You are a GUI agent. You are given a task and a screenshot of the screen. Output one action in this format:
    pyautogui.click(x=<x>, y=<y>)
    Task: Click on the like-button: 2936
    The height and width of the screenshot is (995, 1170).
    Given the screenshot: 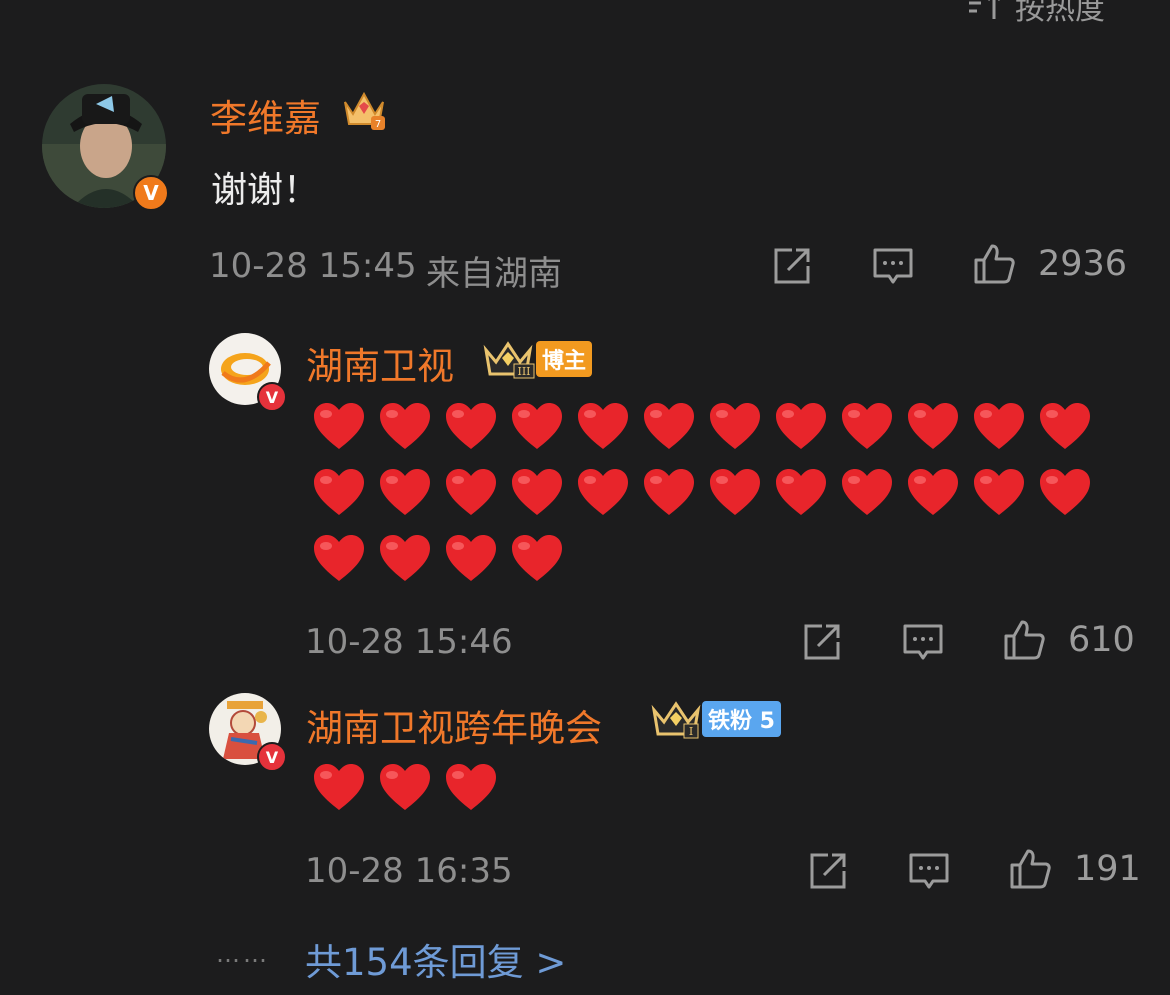 What is the action you would take?
    pyautogui.click(x=1049, y=264)
    